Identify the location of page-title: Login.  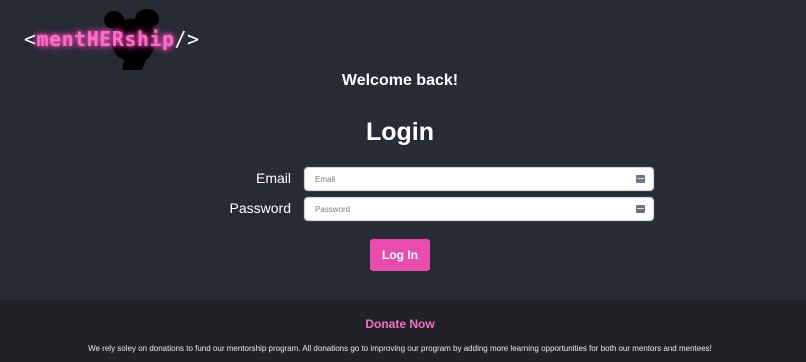
(400, 132).